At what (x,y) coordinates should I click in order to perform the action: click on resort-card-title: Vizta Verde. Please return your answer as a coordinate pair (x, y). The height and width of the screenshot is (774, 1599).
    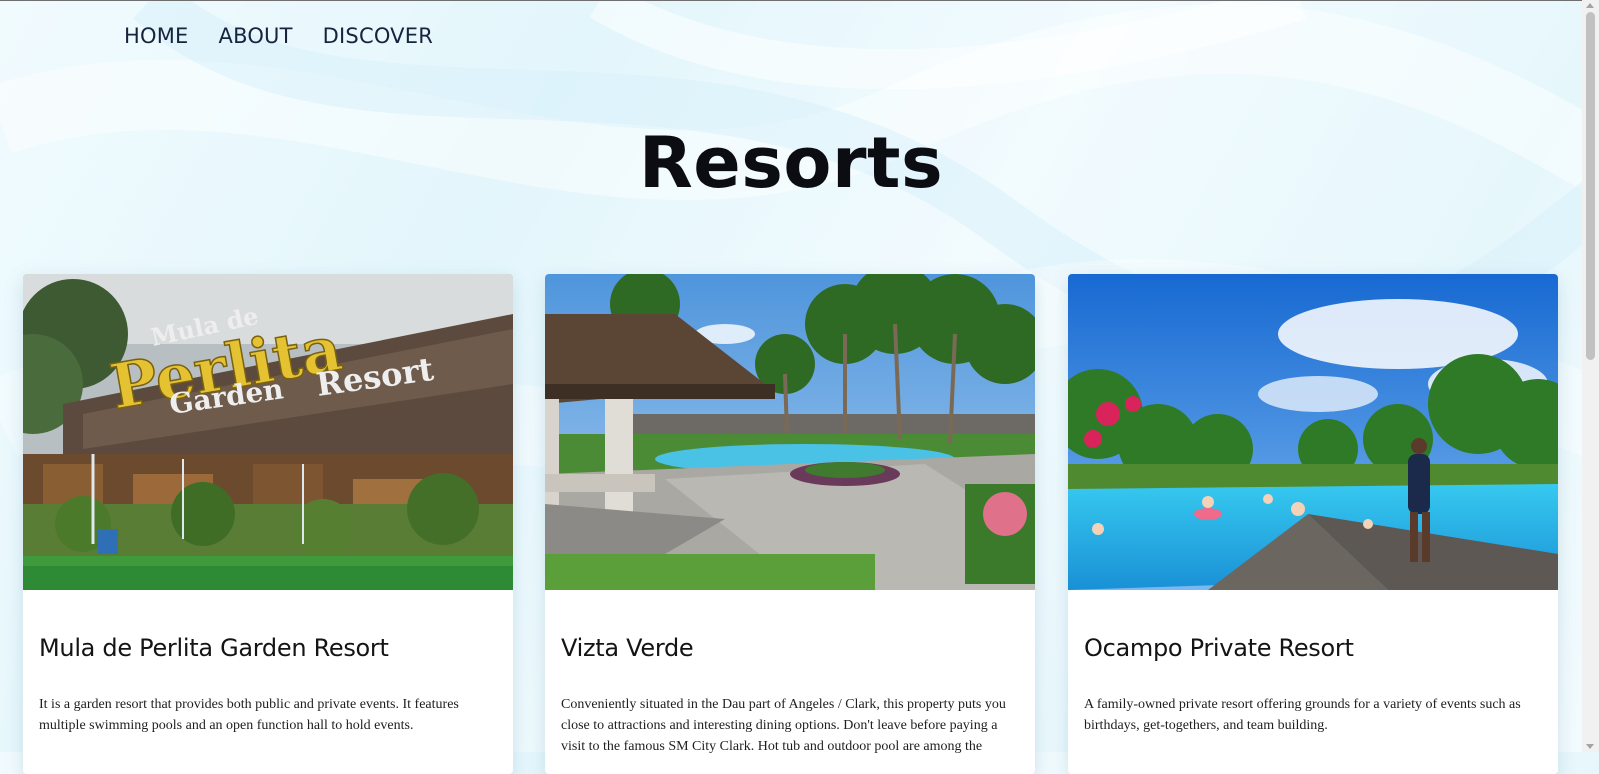
    Looking at the image, I should click on (627, 648).